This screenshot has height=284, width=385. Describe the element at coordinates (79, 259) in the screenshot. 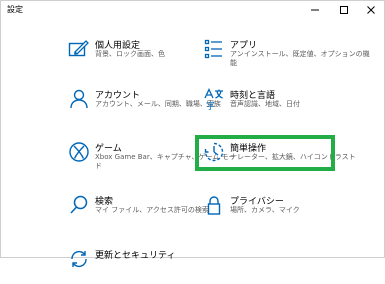

I see `update-sync-icon` at that location.